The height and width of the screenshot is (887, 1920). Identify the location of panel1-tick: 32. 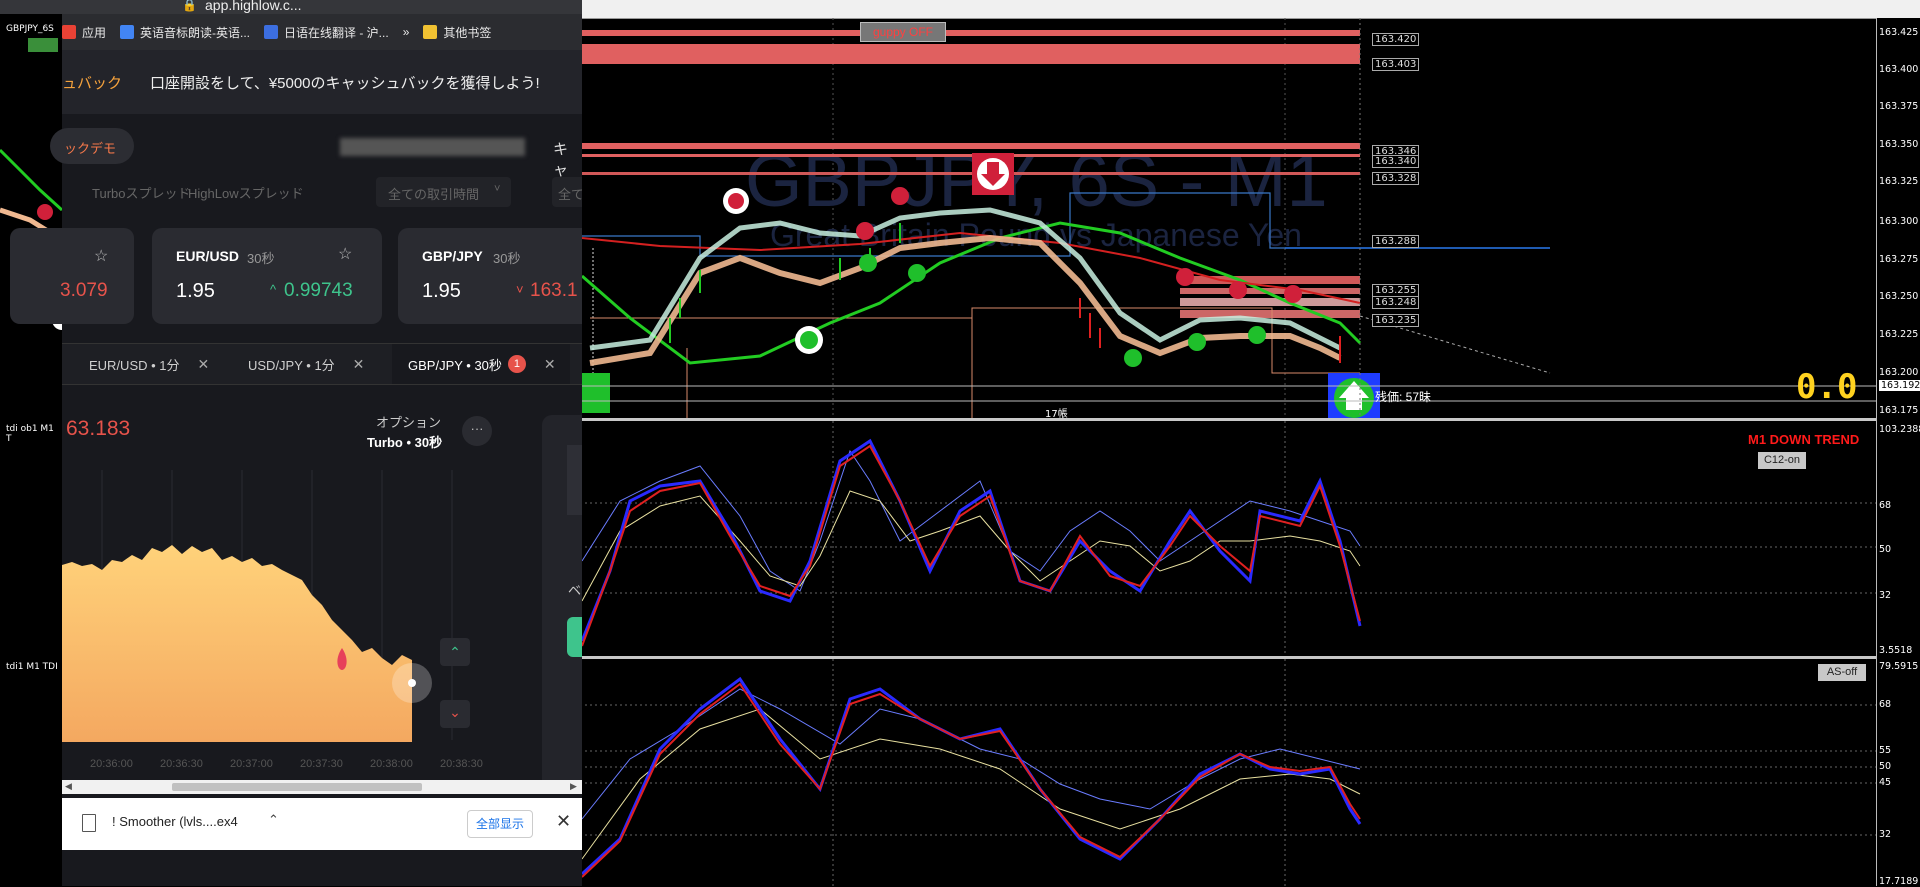
(1885, 595).